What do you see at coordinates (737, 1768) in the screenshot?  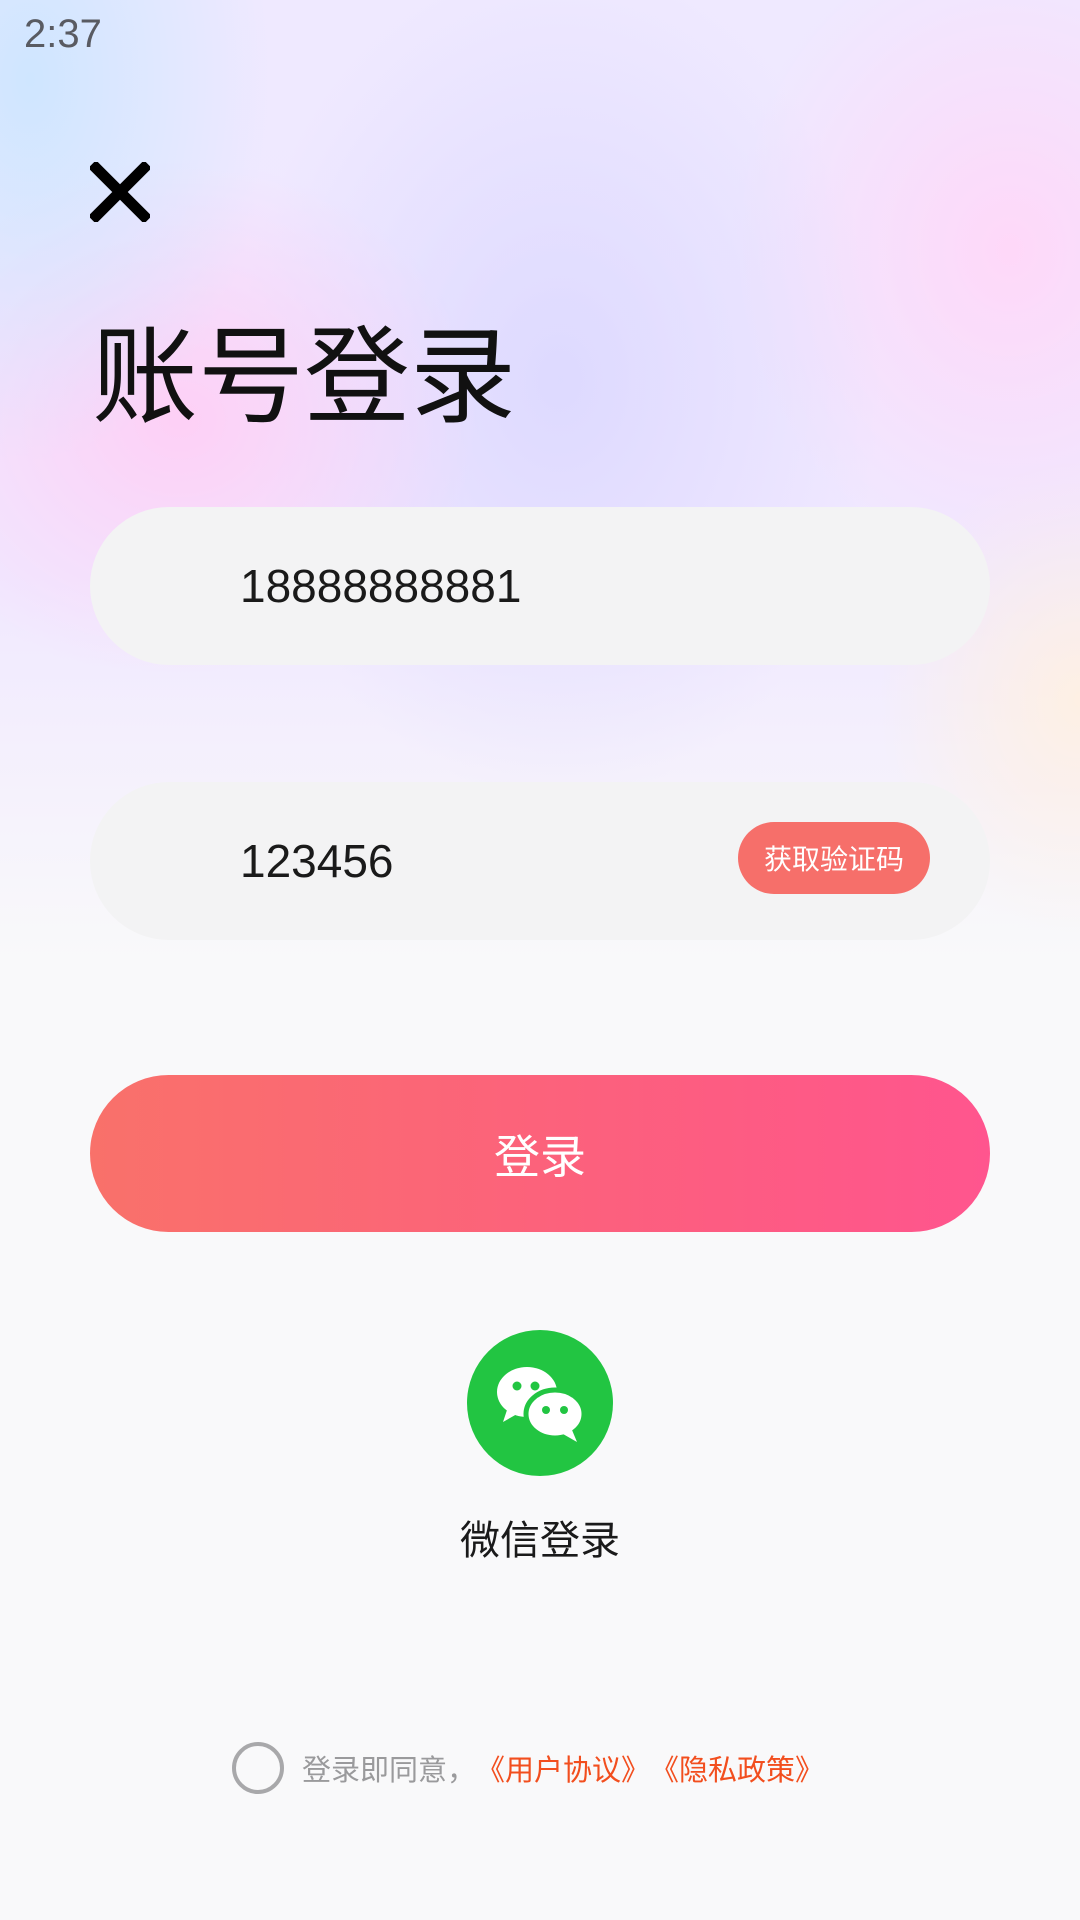 I see `privacy-policy-link: 《隐私政策》` at bounding box center [737, 1768].